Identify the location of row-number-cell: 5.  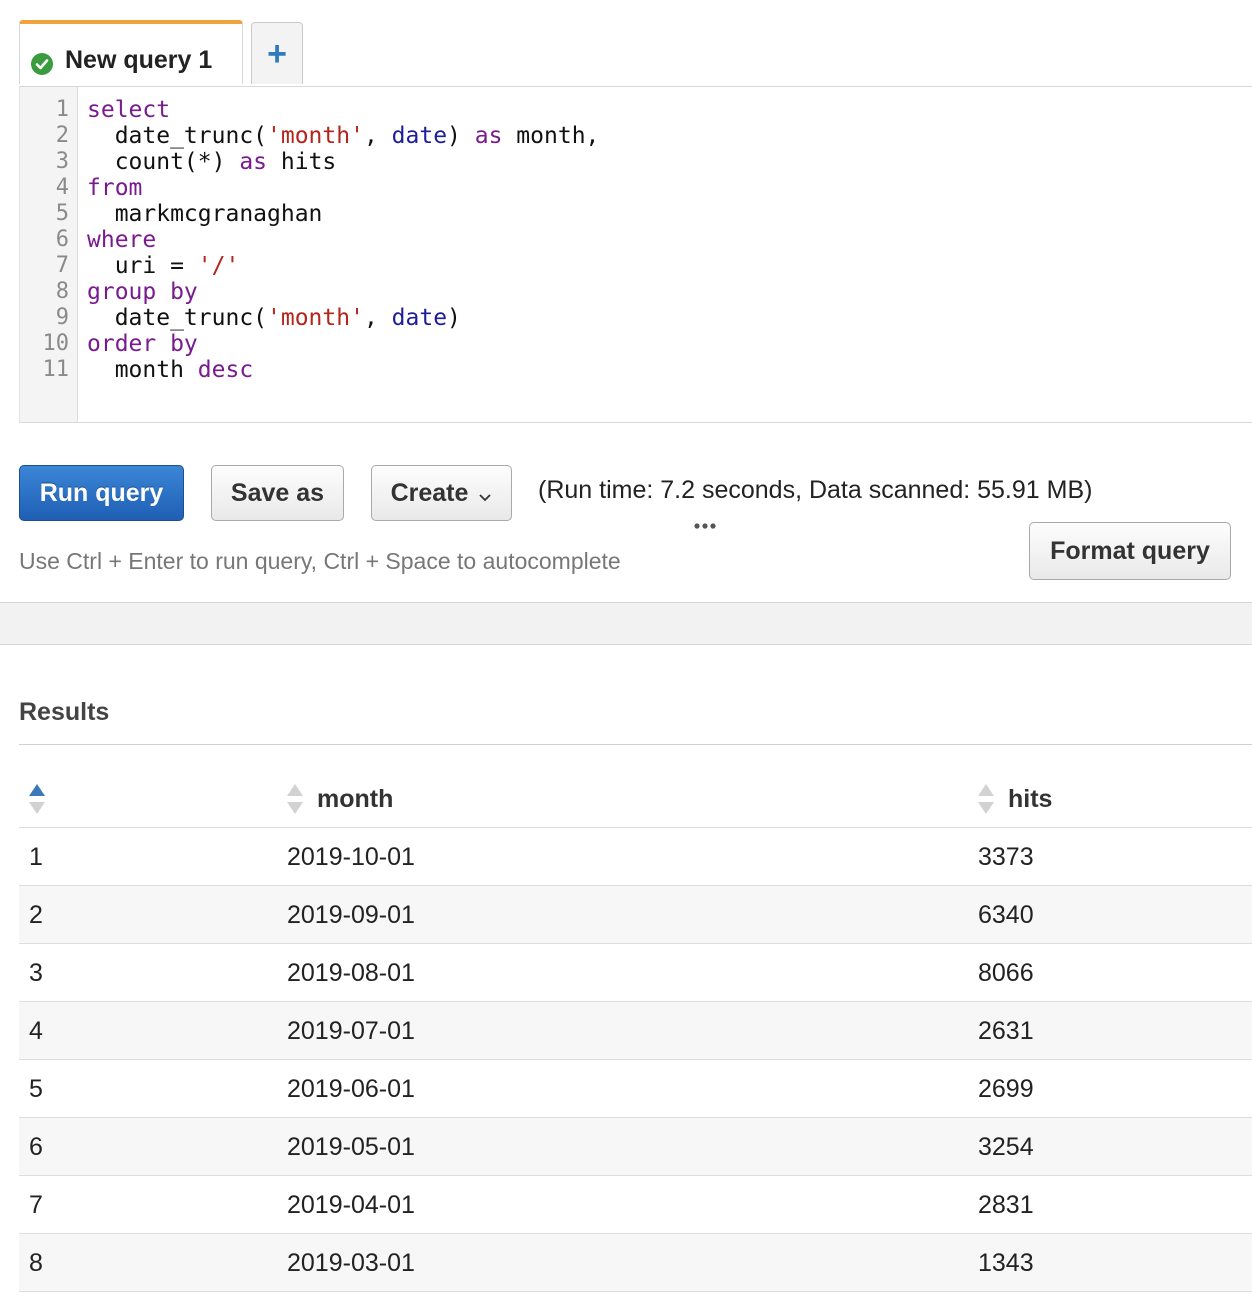
(36, 1089).